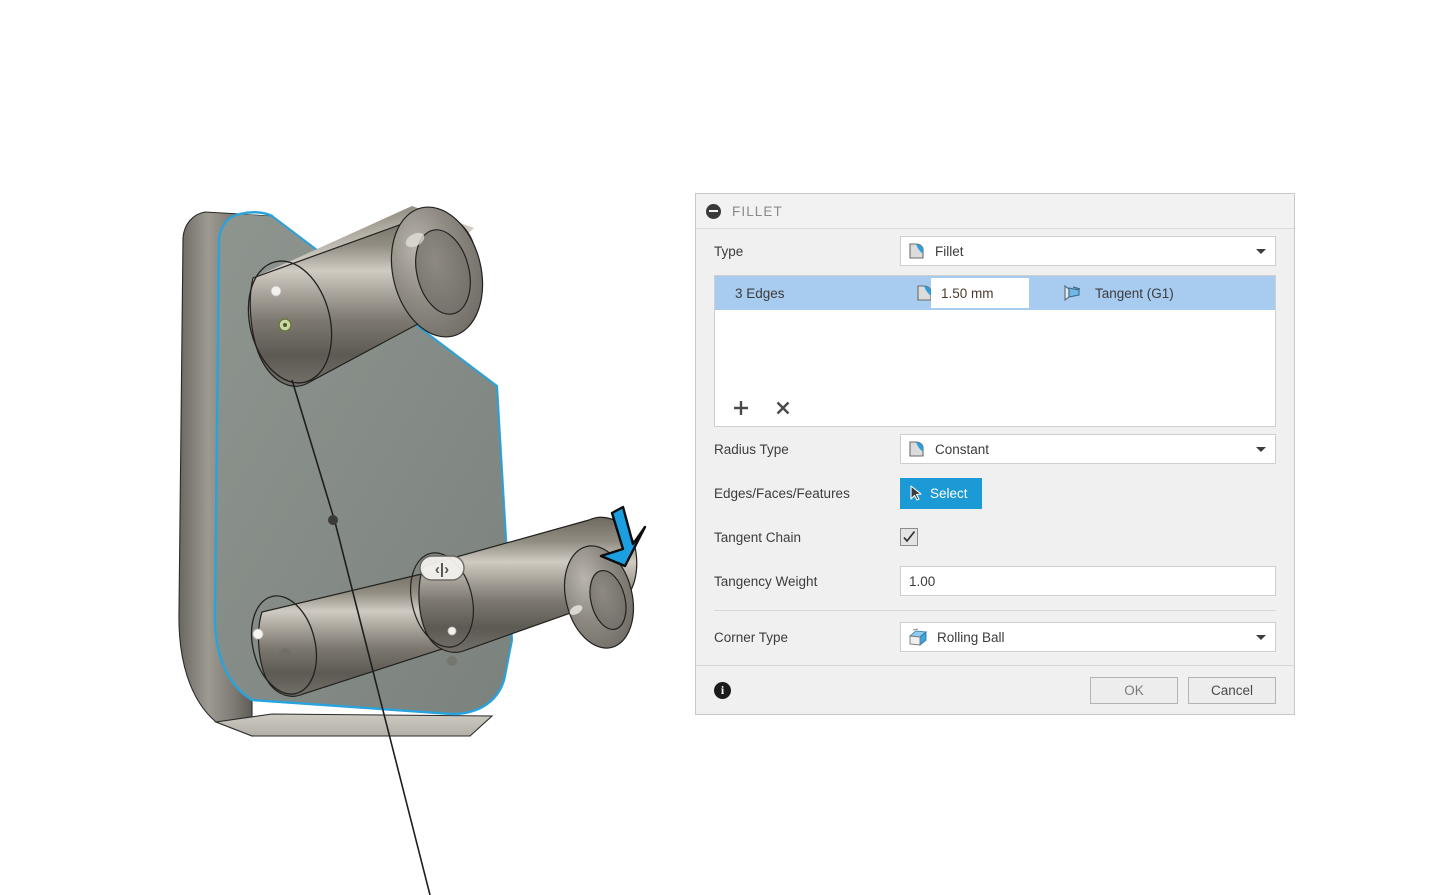 This screenshot has width=1438, height=895. What do you see at coordinates (762, 408) in the screenshot?
I see `edge-list-tools` at bounding box center [762, 408].